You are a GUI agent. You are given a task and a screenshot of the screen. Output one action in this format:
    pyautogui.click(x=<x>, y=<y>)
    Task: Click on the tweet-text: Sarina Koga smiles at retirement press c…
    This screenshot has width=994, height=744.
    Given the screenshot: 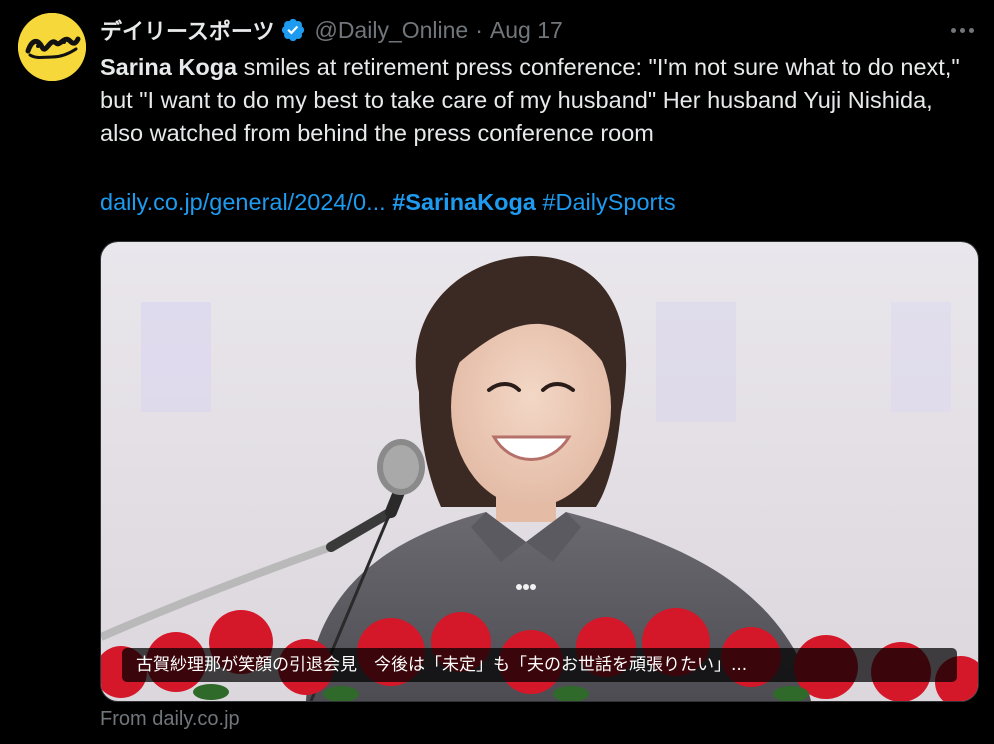 What is the action you would take?
    pyautogui.click(x=535, y=100)
    